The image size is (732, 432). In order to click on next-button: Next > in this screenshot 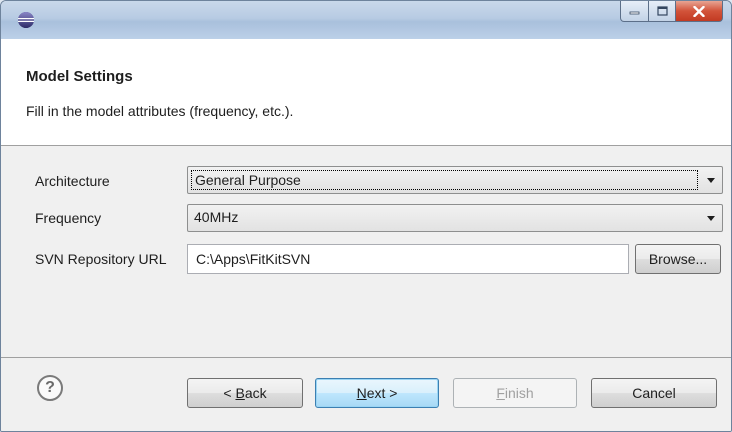, I will do `click(377, 393)`.